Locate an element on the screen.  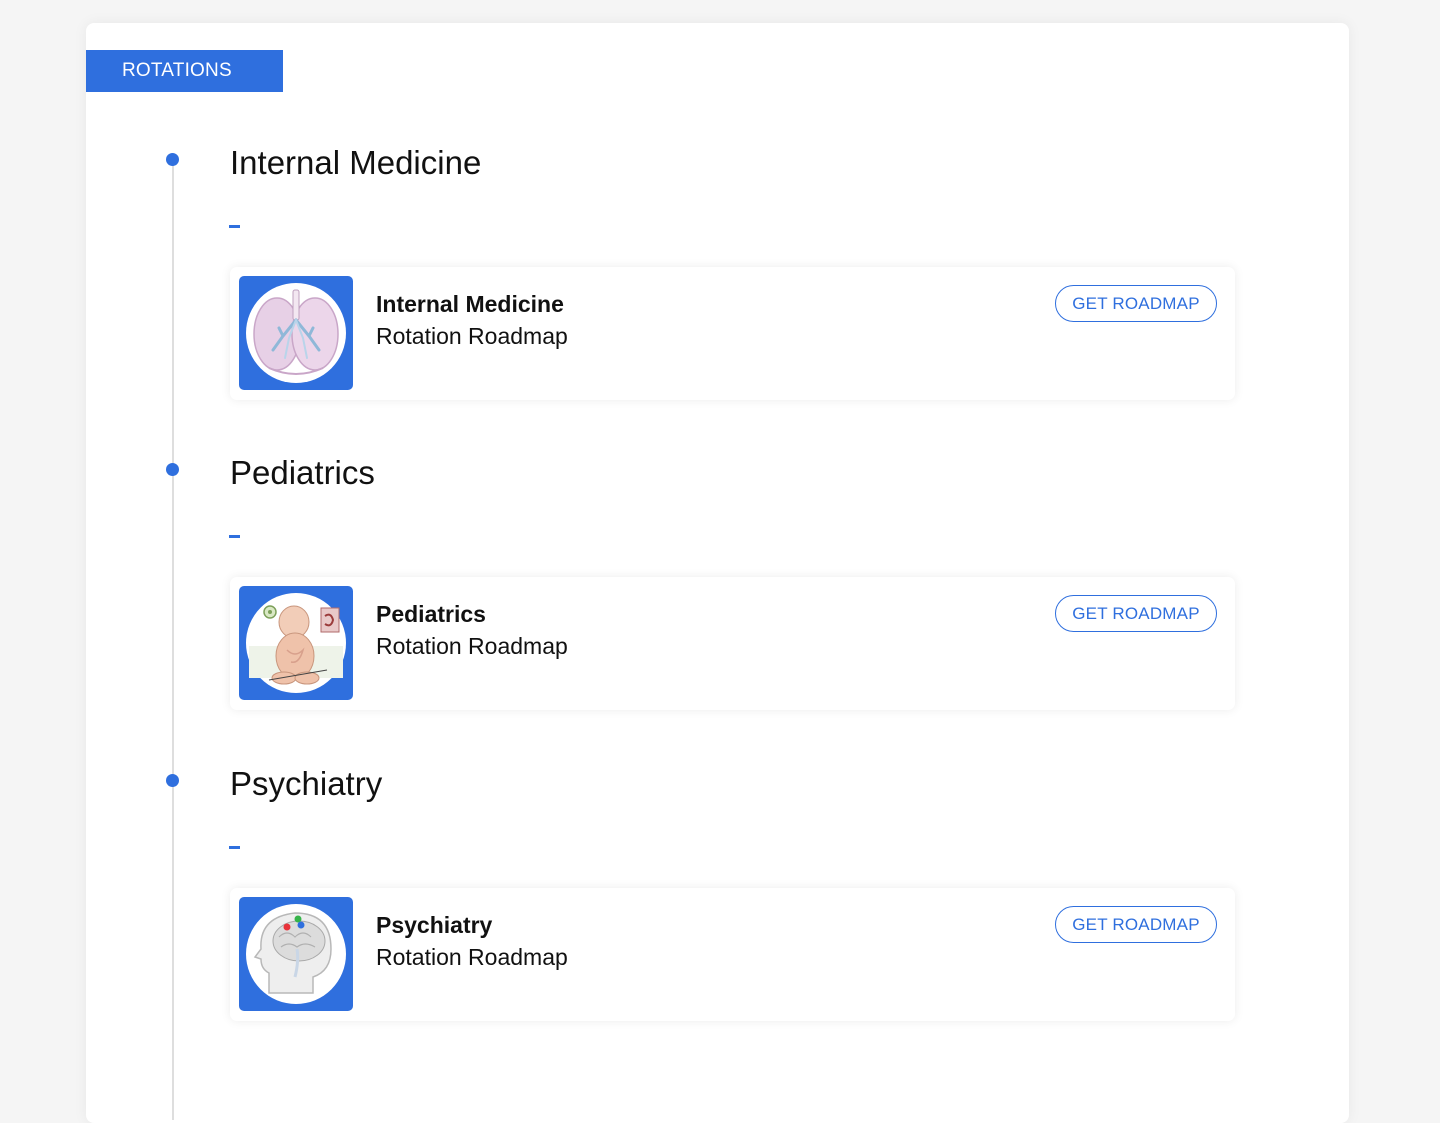
card-subtitle: Rotation Roadmap is located at coordinates (472, 957).